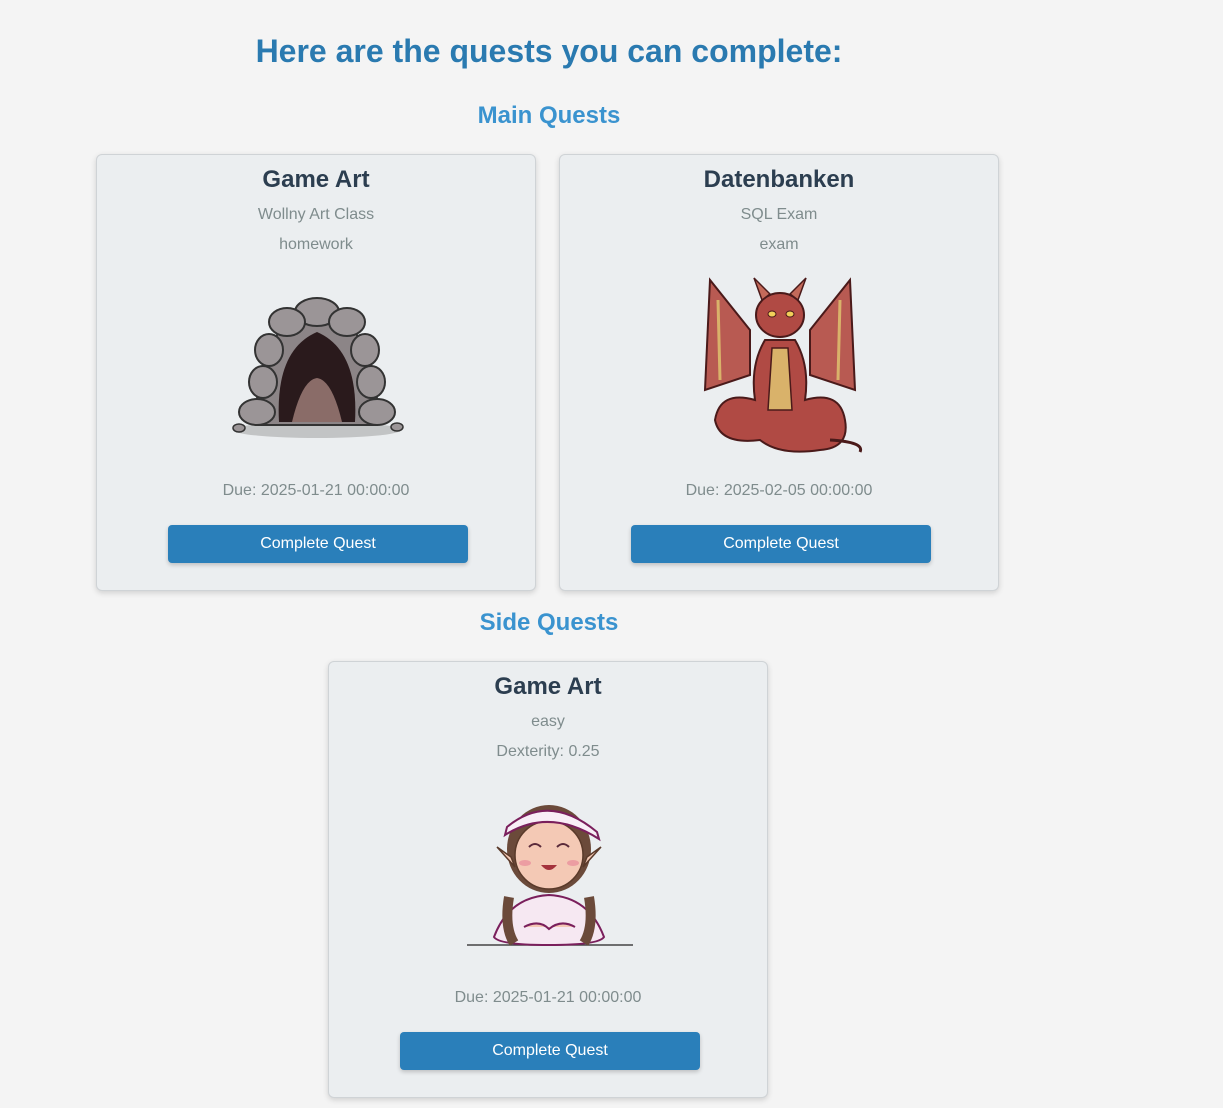 The height and width of the screenshot is (1108, 1223). I want to click on quest-course: Wollny Art Class, so click(316, 214).